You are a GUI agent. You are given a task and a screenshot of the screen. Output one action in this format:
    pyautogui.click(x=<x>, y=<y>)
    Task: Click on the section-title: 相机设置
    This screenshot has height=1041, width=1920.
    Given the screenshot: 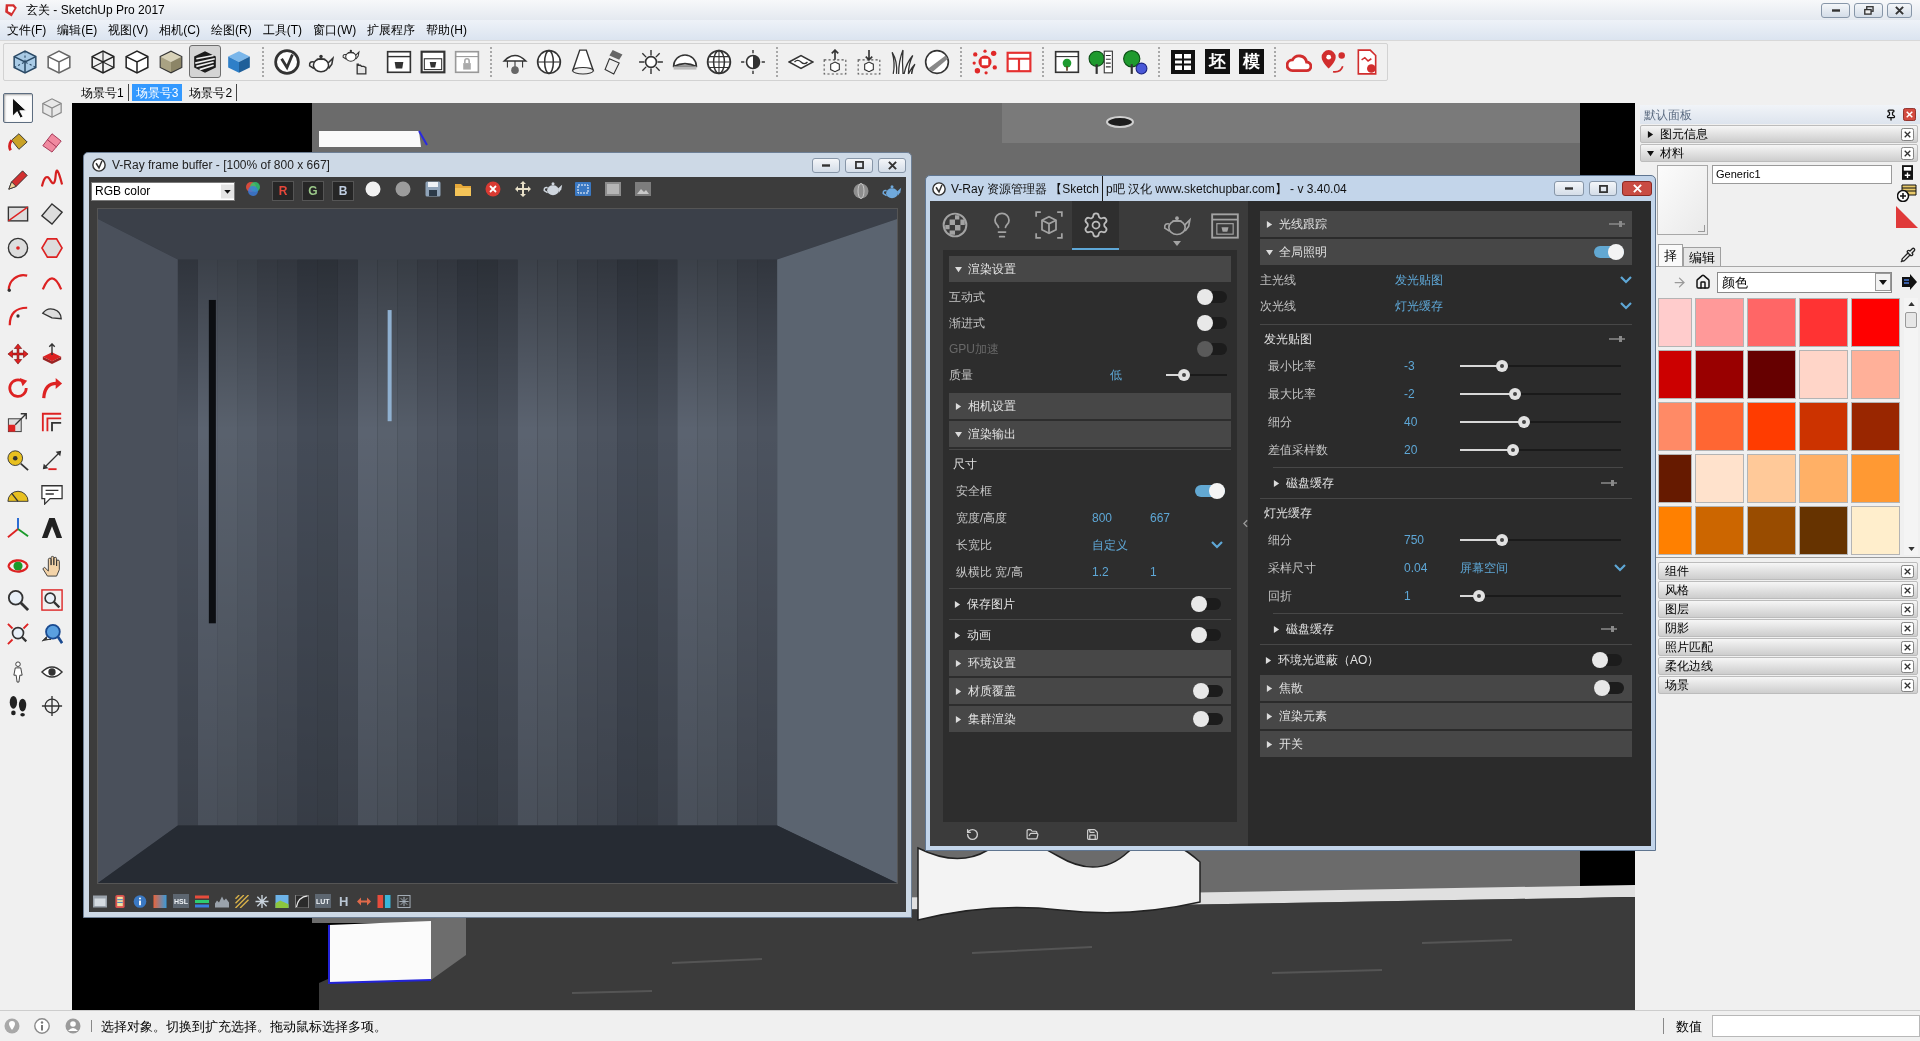 What is the action you would take?
    pyautogui.click(x=985, y=406)
    